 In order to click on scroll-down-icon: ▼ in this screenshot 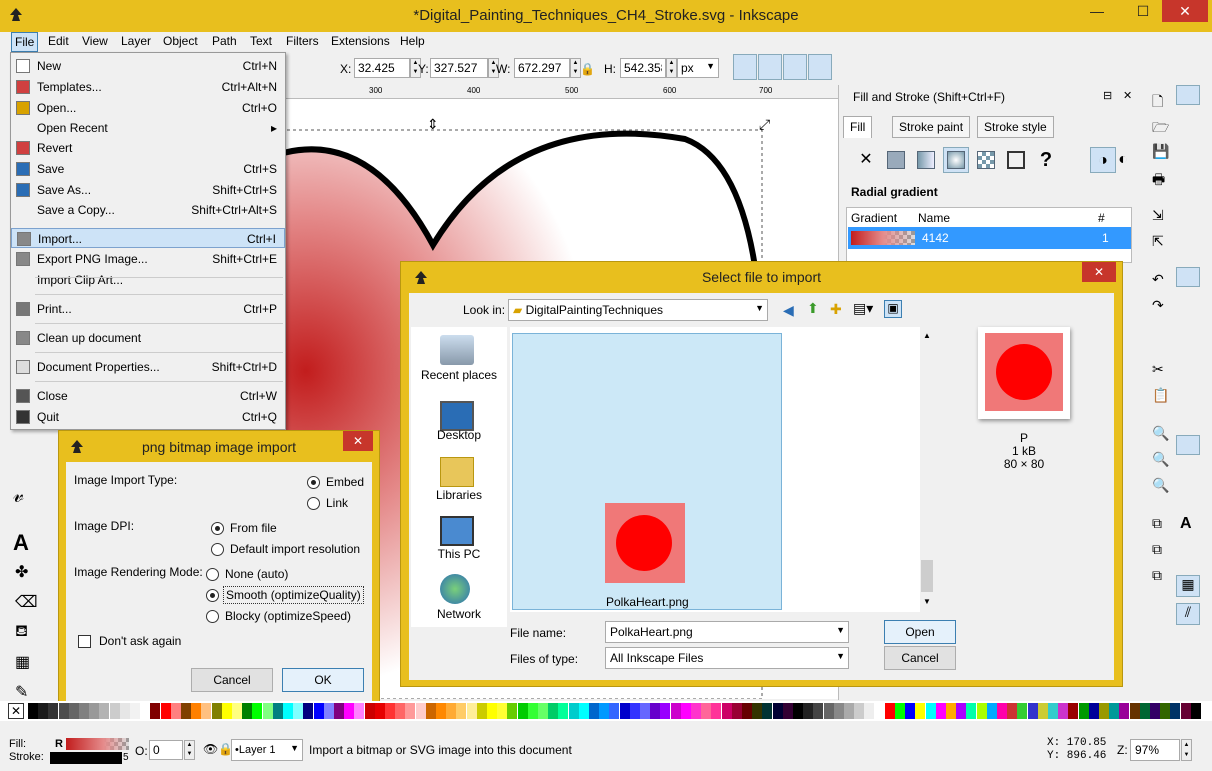, I will do `click(927, 601)`.